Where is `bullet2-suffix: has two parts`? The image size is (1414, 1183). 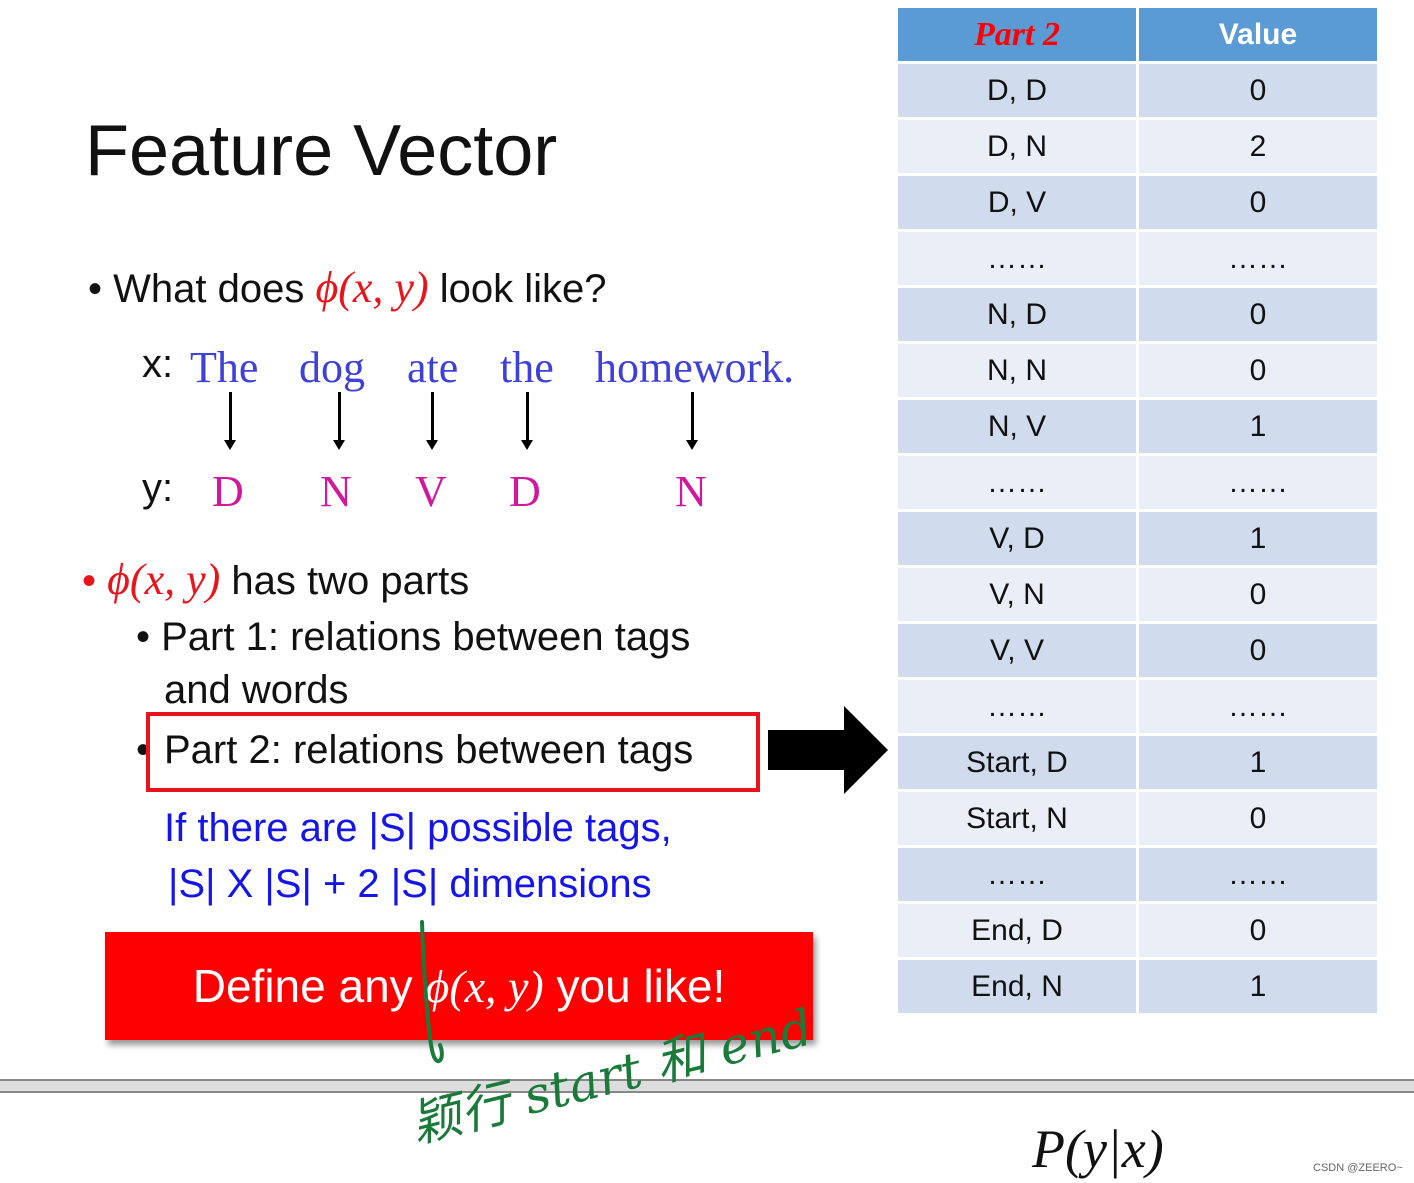
bullet2-suffix: has two parts is located at coordinates (345, 581).